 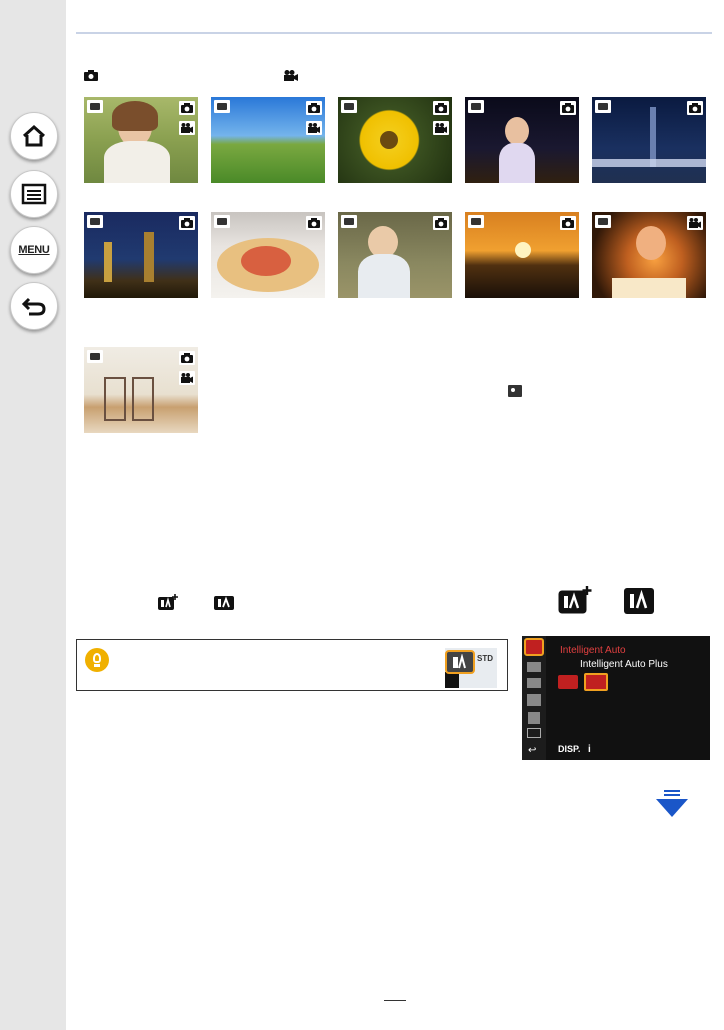 I want to click on page-number-rule, so click(x=395, y=1000).